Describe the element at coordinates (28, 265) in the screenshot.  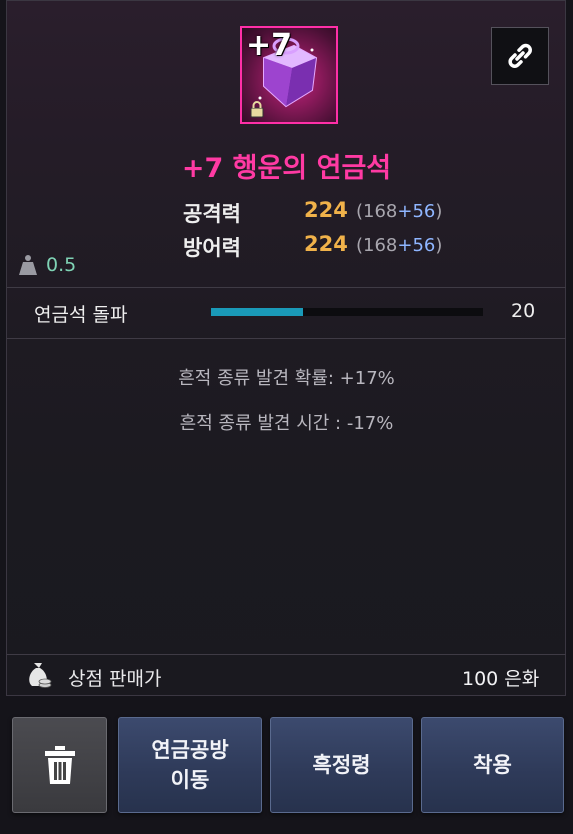
I see `weight-icon` at that location.